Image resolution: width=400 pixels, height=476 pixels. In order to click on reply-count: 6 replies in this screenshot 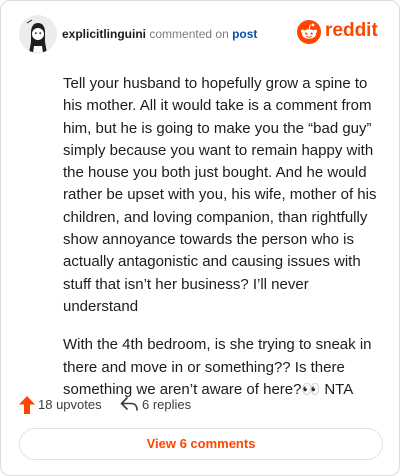, I will do `click(167, 404)`.